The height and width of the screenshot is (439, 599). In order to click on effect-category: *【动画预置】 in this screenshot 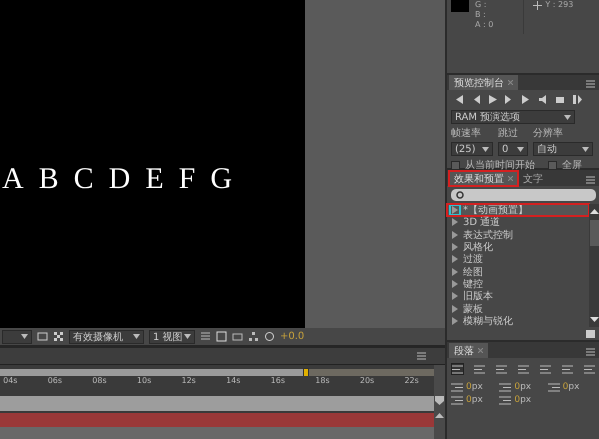, I will do `click(518, 210)`.